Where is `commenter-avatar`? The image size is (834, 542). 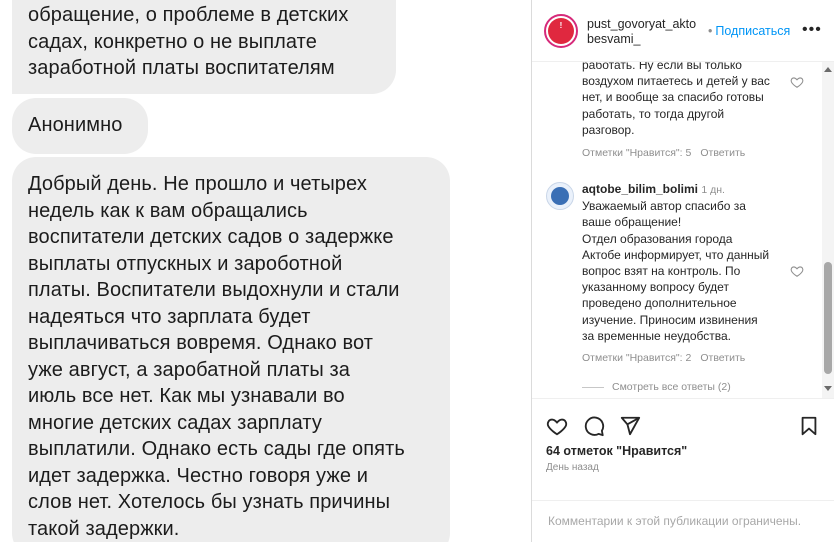
commenter-avatar is located at coordinates (560, 196).